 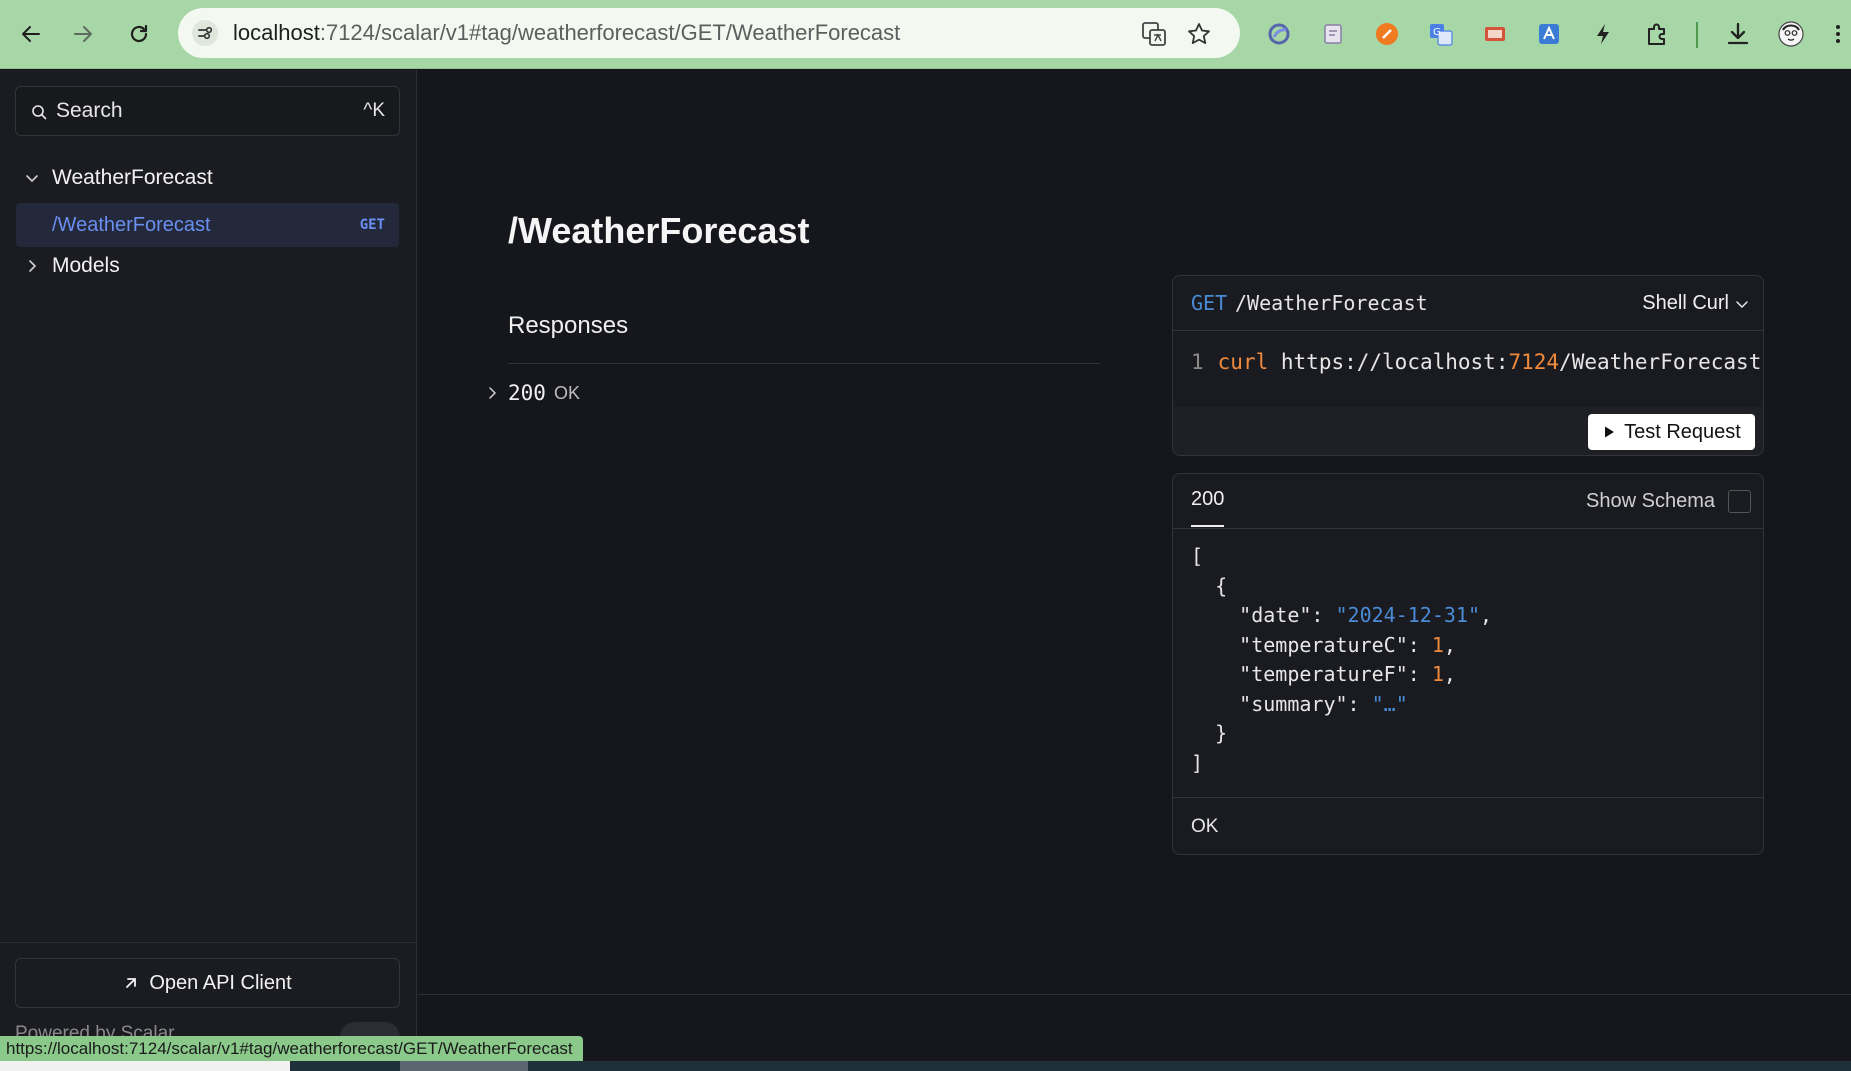 I want to click on forward-button, so click(x=83, y=34).